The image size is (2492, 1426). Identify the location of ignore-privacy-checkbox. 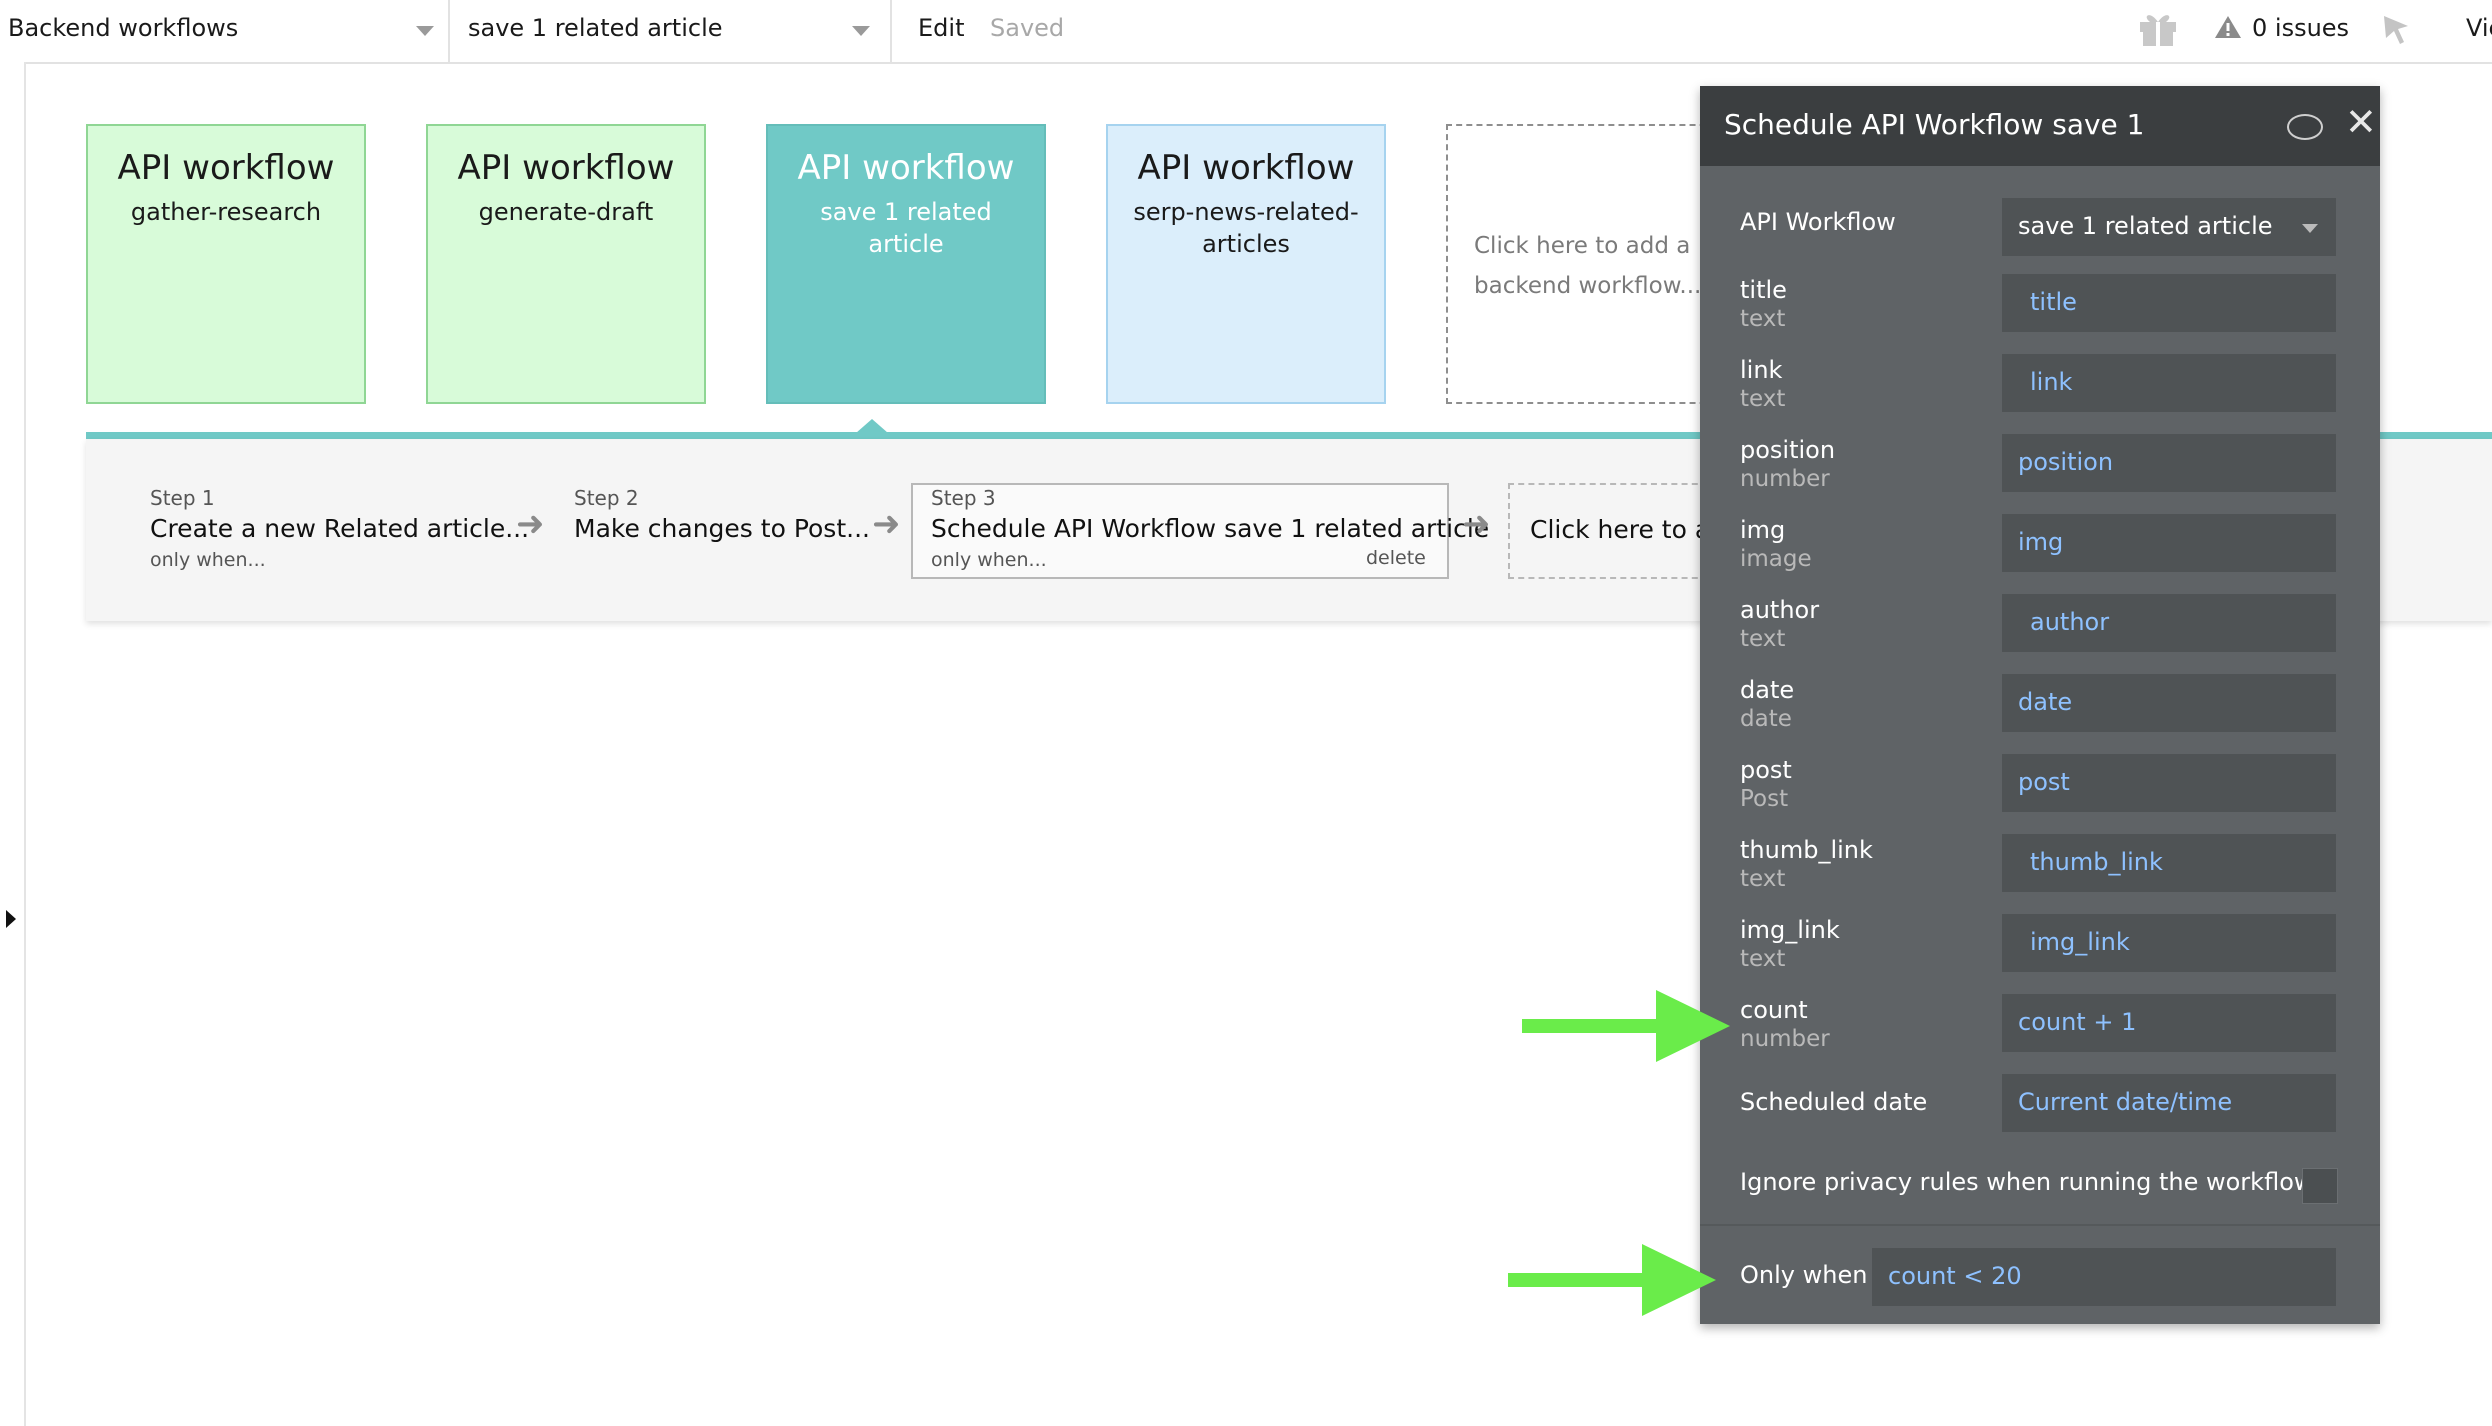
(2320, 1186).